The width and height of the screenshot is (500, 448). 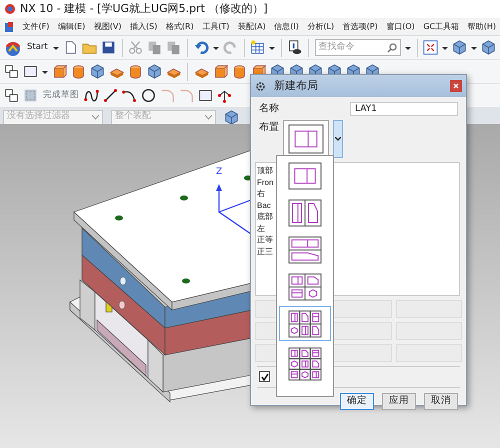 I want to click on checkmark-icon, so click(x=264, y=376).